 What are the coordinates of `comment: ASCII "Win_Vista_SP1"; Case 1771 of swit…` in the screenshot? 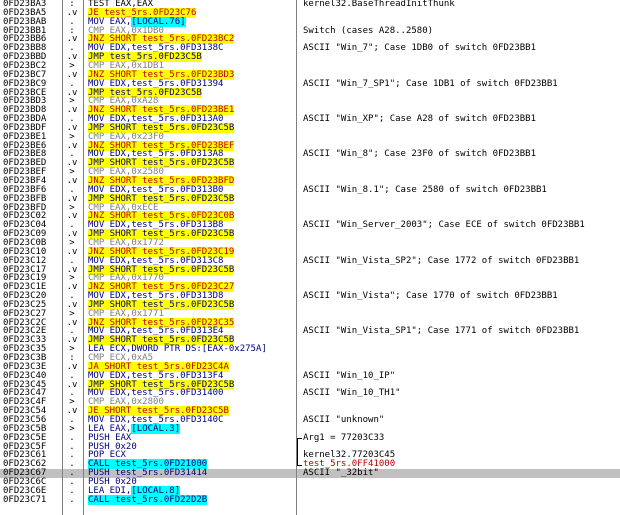 It's located at (441, 331).